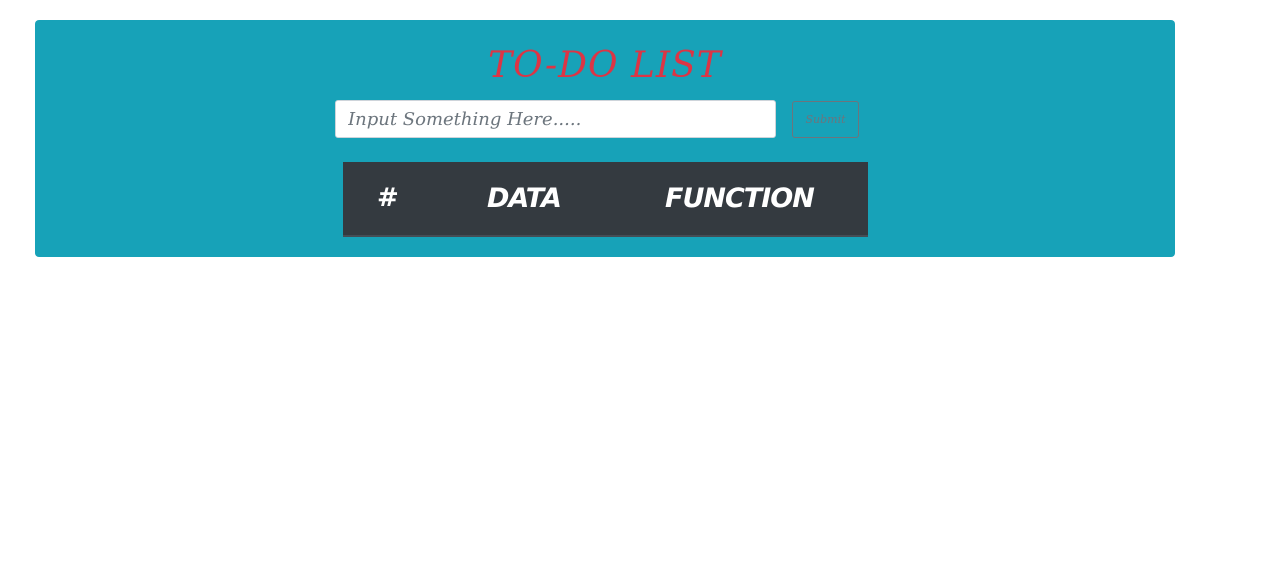 This screenshot has height=569, width=1262. Describe the element at coordinates (825, 119) in the screenshot. I see `submit-button: Submit` at that location.